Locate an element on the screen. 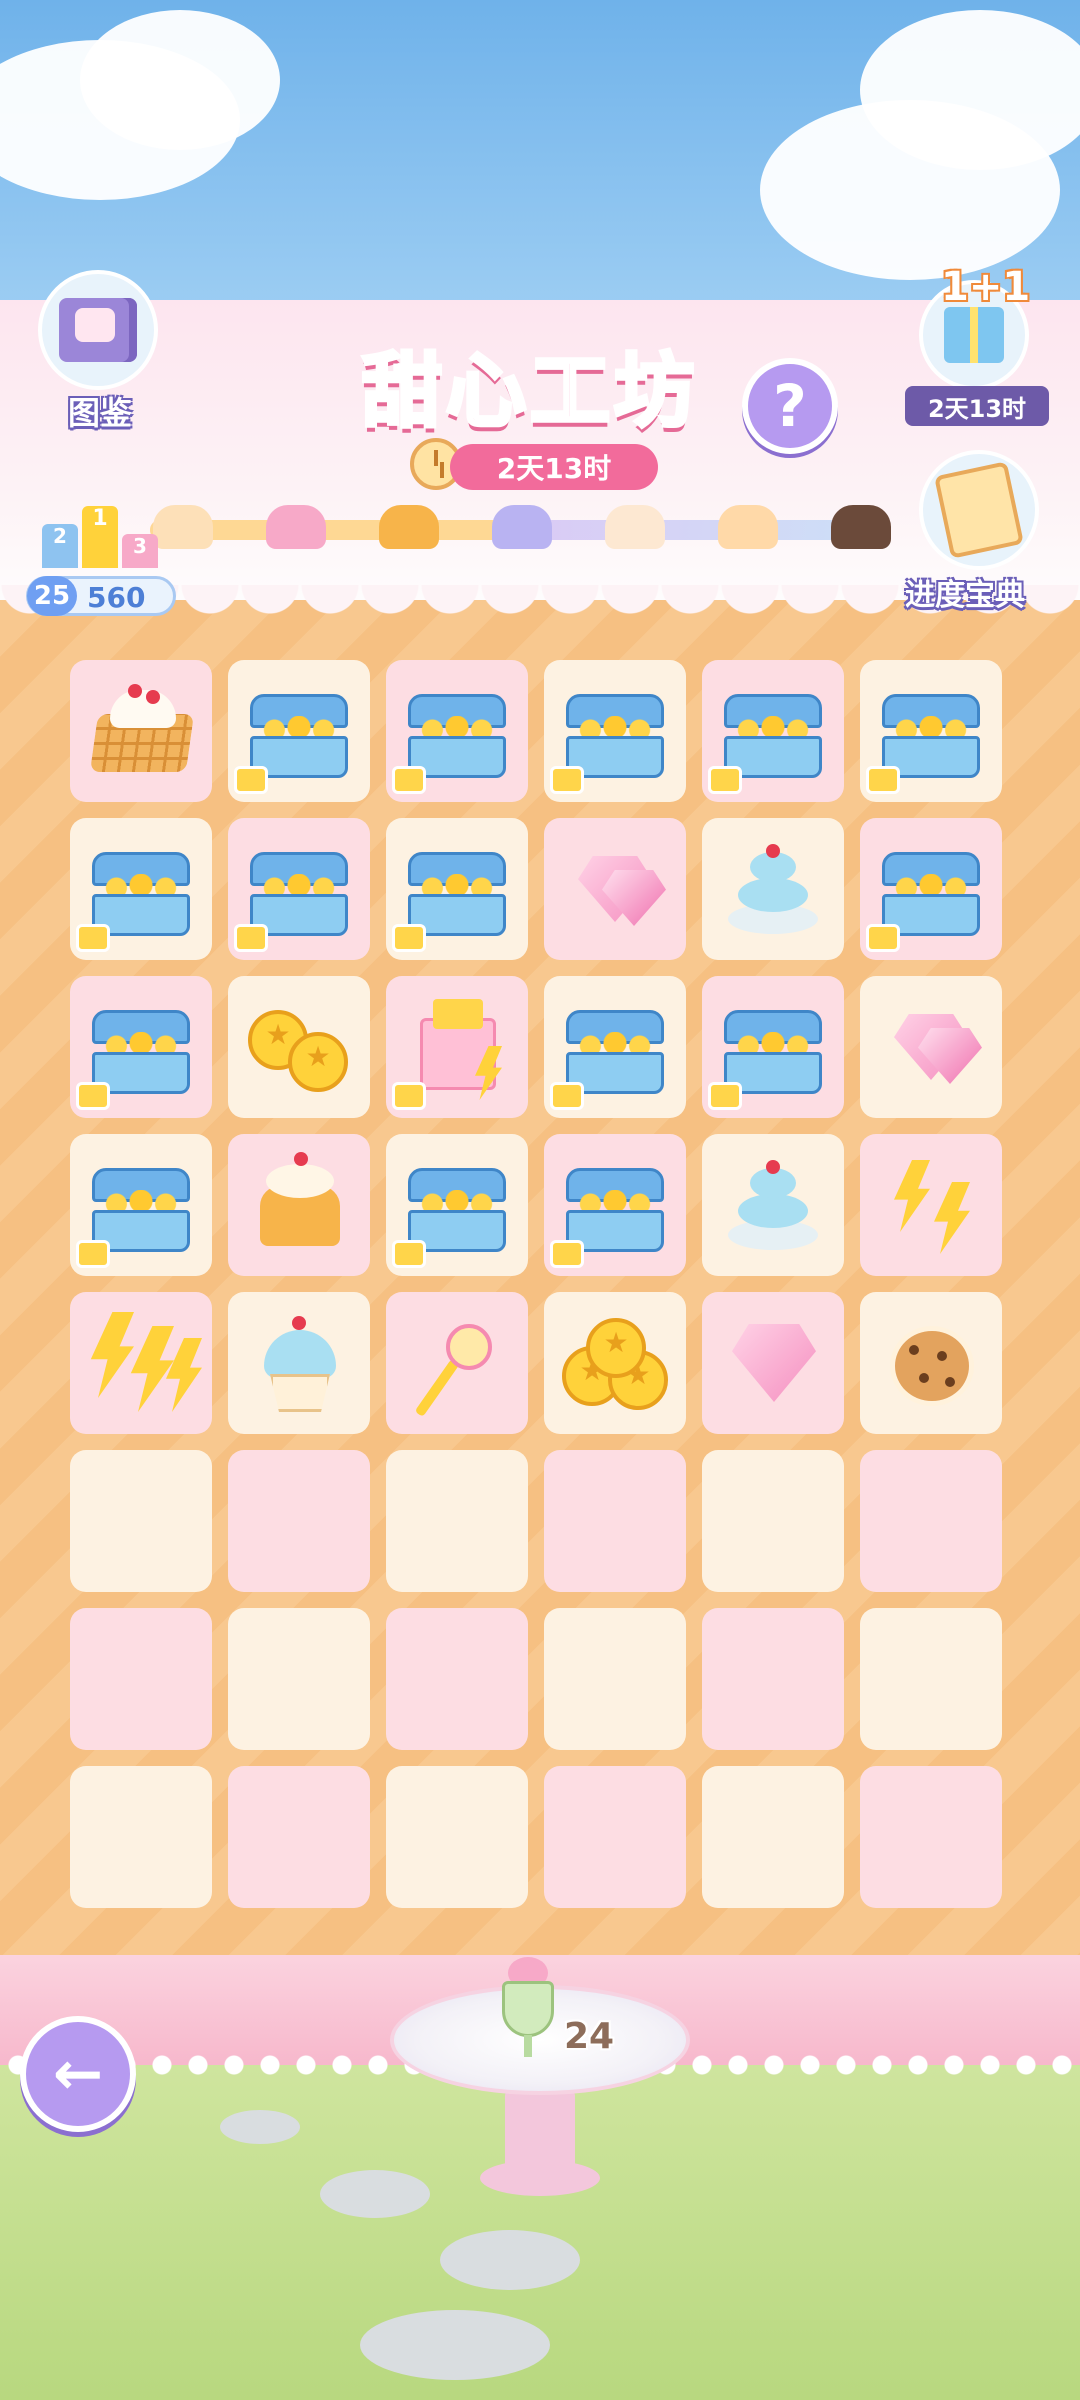 The height and width of the screenshot is (2400, 1080). cupcake-icon is located at coordinates (299, 1363).